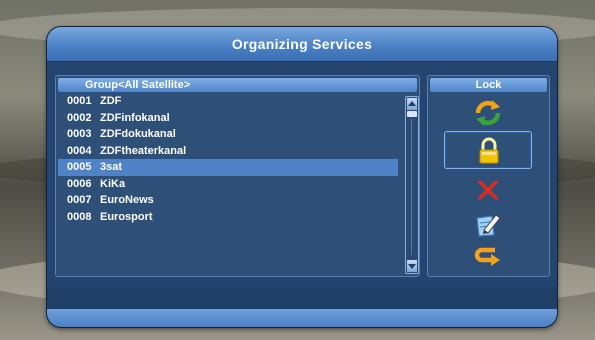  I want to click on action-panel-header: Lock, so click(488, 85).